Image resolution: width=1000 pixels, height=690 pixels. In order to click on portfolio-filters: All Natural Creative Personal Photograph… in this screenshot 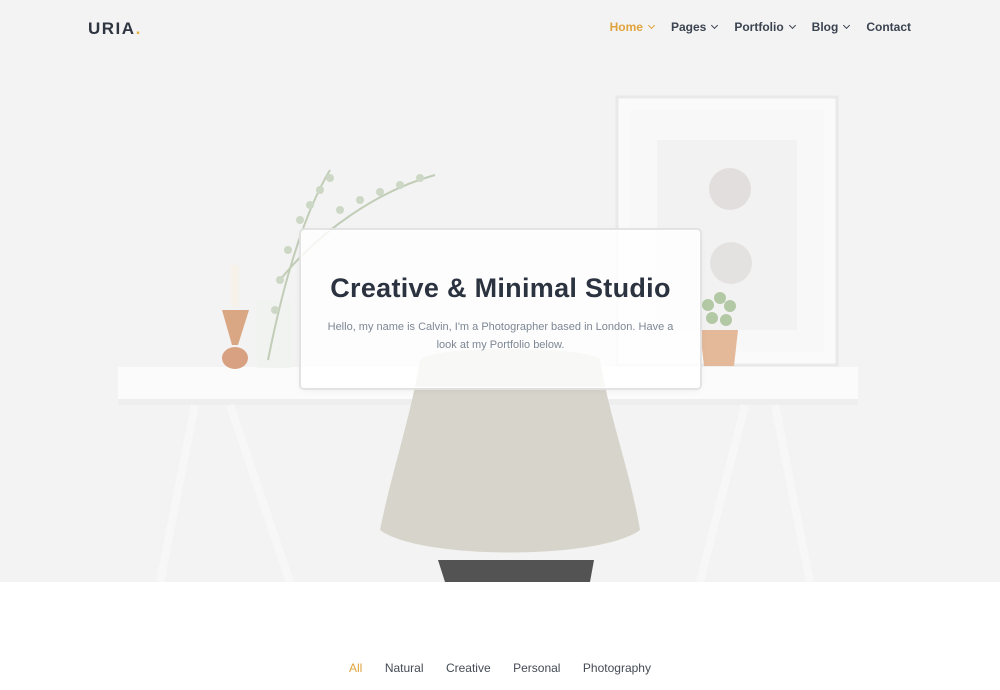, I will do `click(500, 668)`.